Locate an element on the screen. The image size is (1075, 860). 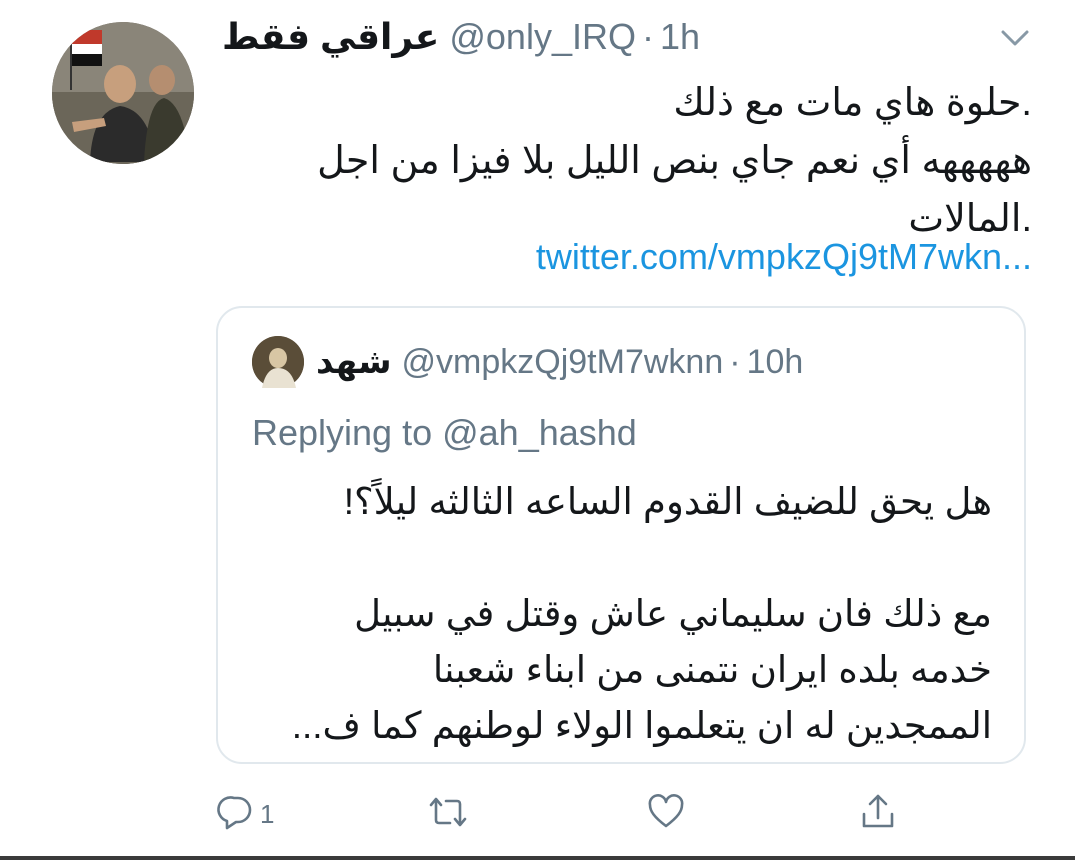
share-icon is located at coordinates (878, 814).